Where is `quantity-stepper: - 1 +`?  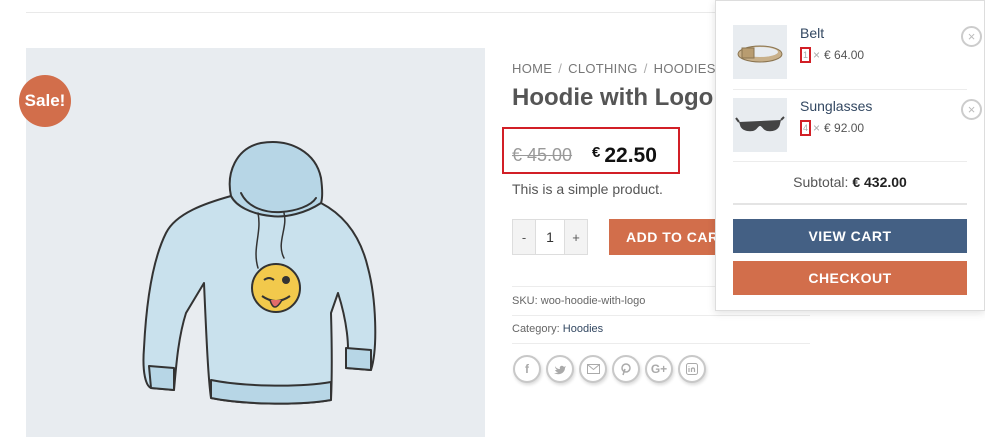
quantity-stepper: - 1 + is located at coordinates (550, 237).